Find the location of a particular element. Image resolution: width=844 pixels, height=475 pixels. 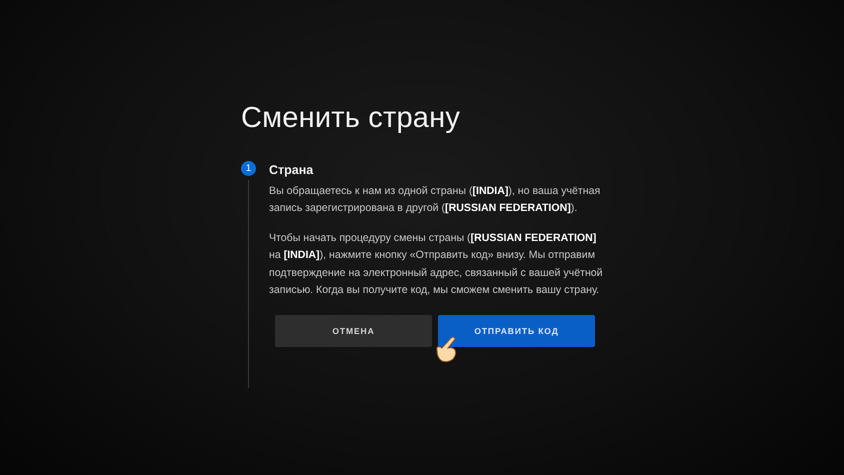

step-heading: Страна is located at coordinates (291, 170).